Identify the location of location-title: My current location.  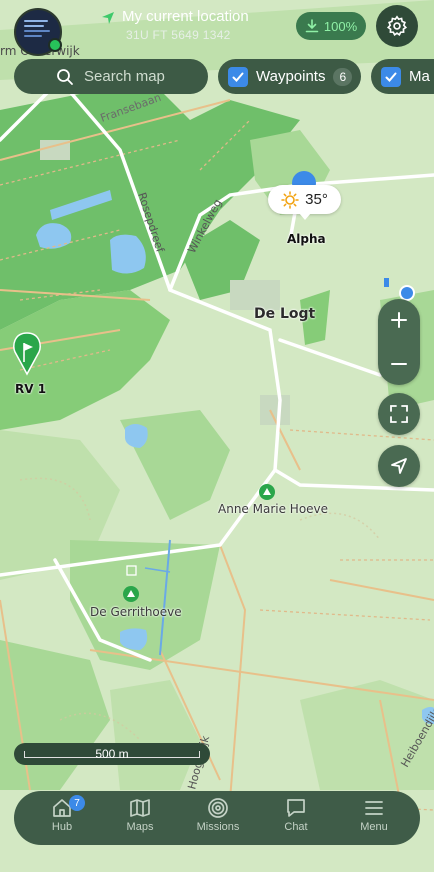
(185, 16).